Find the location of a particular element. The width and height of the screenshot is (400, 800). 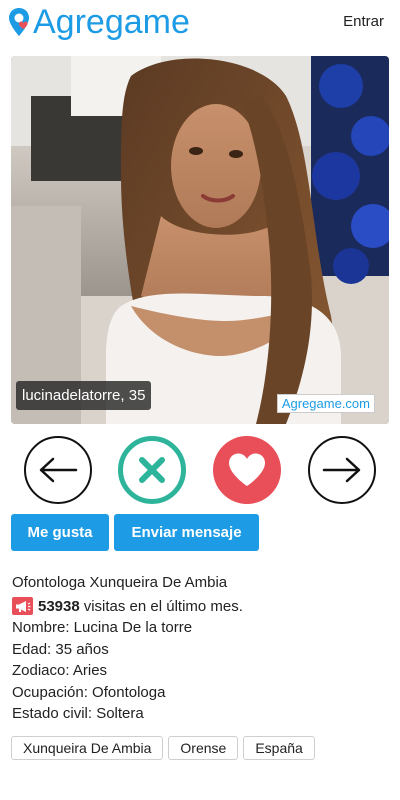

arrow-right-icon is located at coordinates (341, 470).